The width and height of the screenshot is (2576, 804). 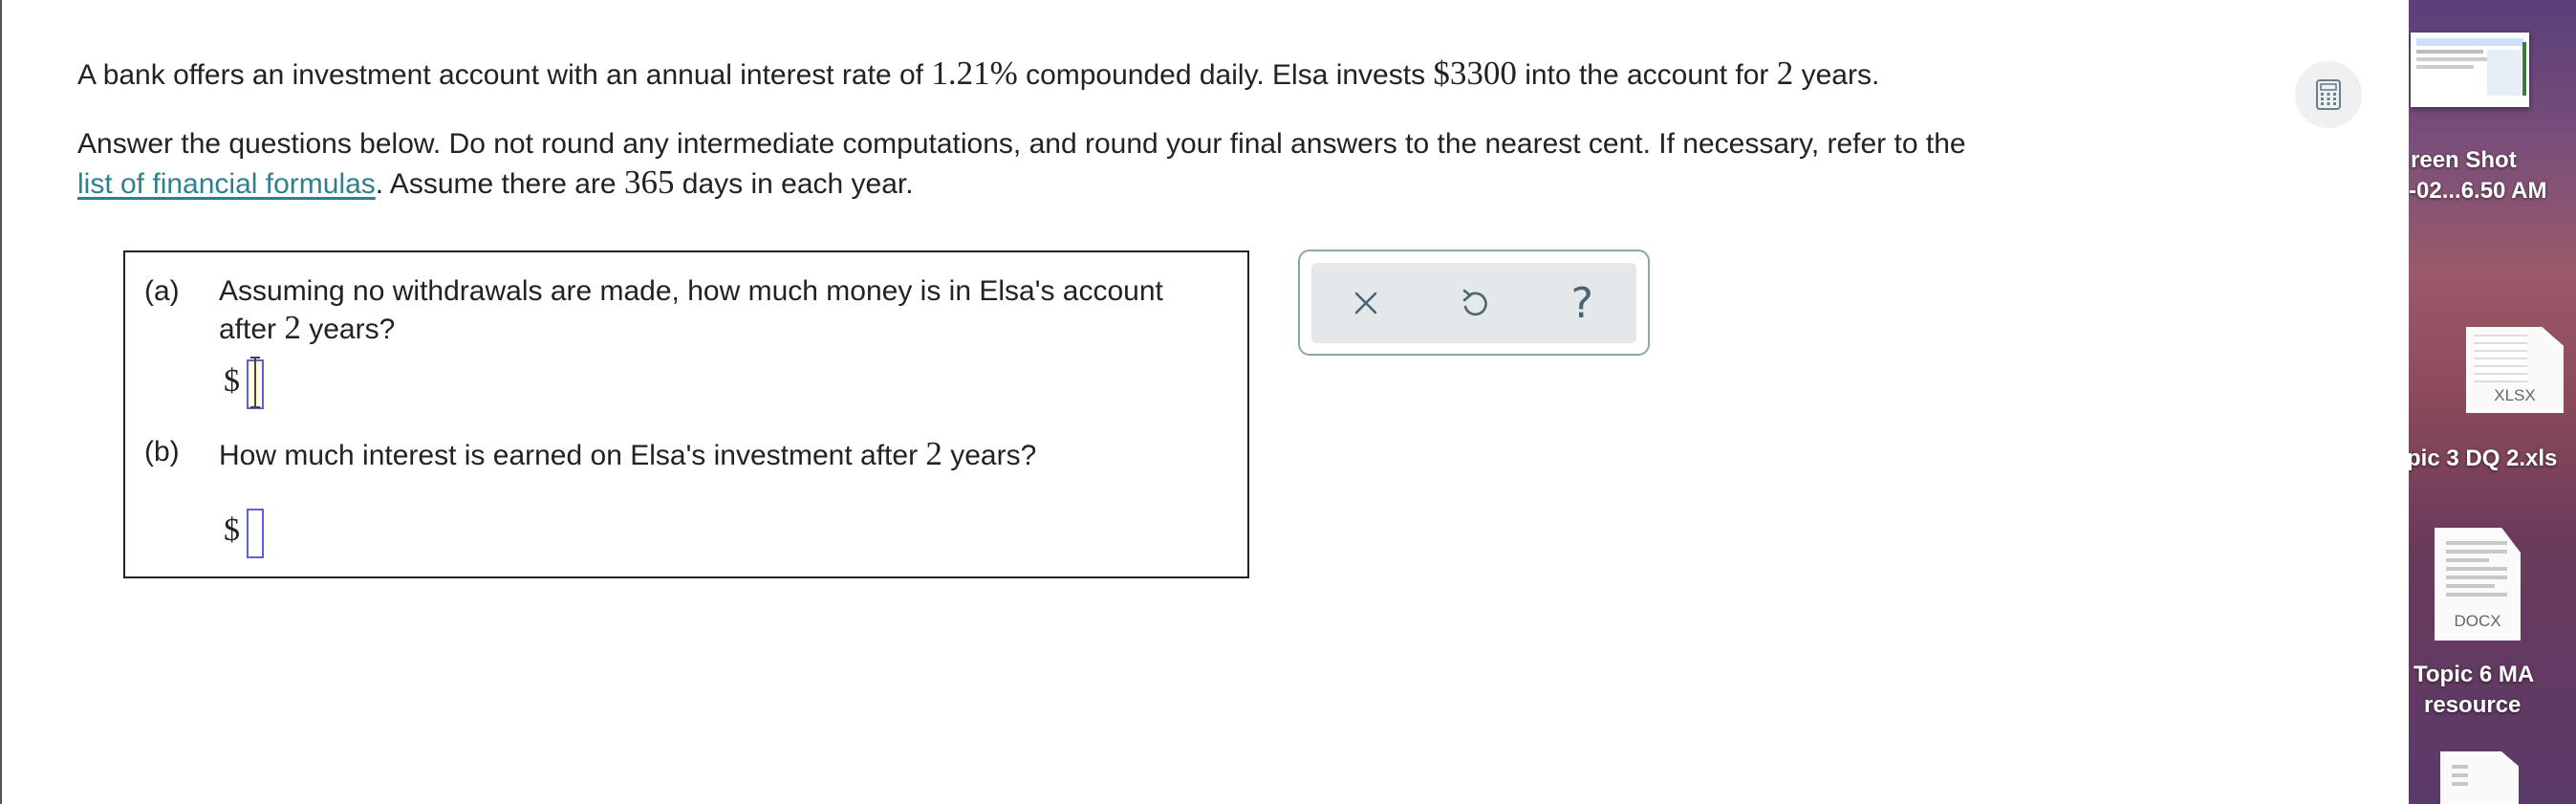 What do you see at coordinates (162, 291) in the screenshot?
I see `part-a-label: (a)` at bounding box center [162, 291].